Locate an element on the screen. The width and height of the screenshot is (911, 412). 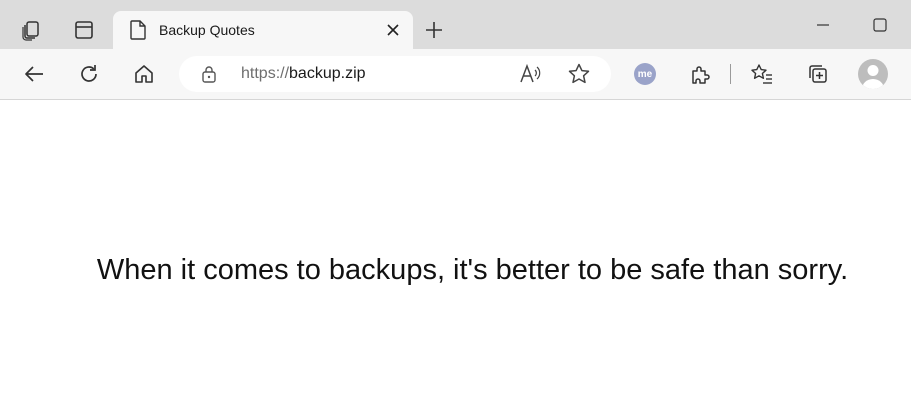
workspaces-icon is located at coordinates (30, 31).